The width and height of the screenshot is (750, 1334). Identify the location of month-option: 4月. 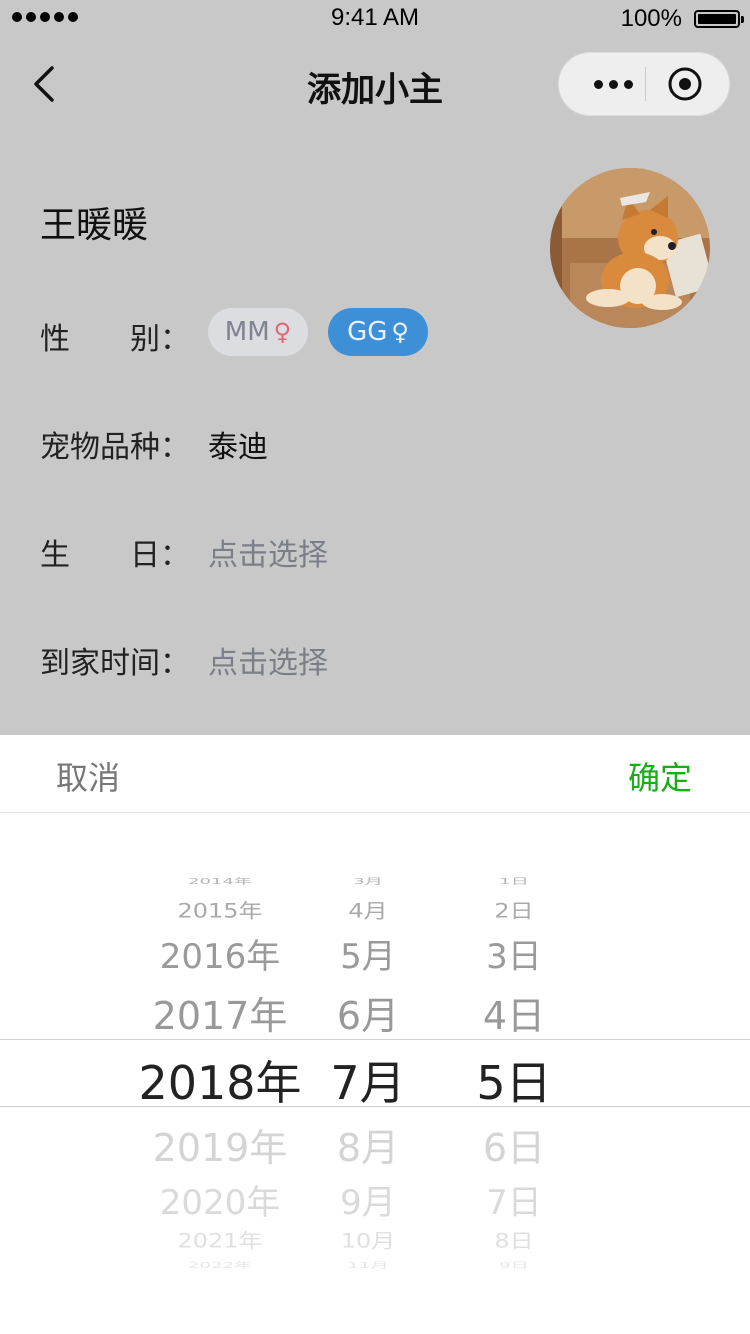
(367, 909).